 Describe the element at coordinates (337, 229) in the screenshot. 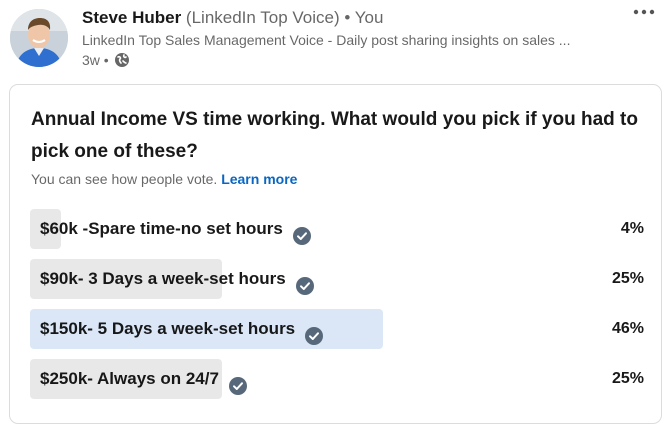

I see `poll-option: $60k -Spare time-no set hours 4%` at that location.